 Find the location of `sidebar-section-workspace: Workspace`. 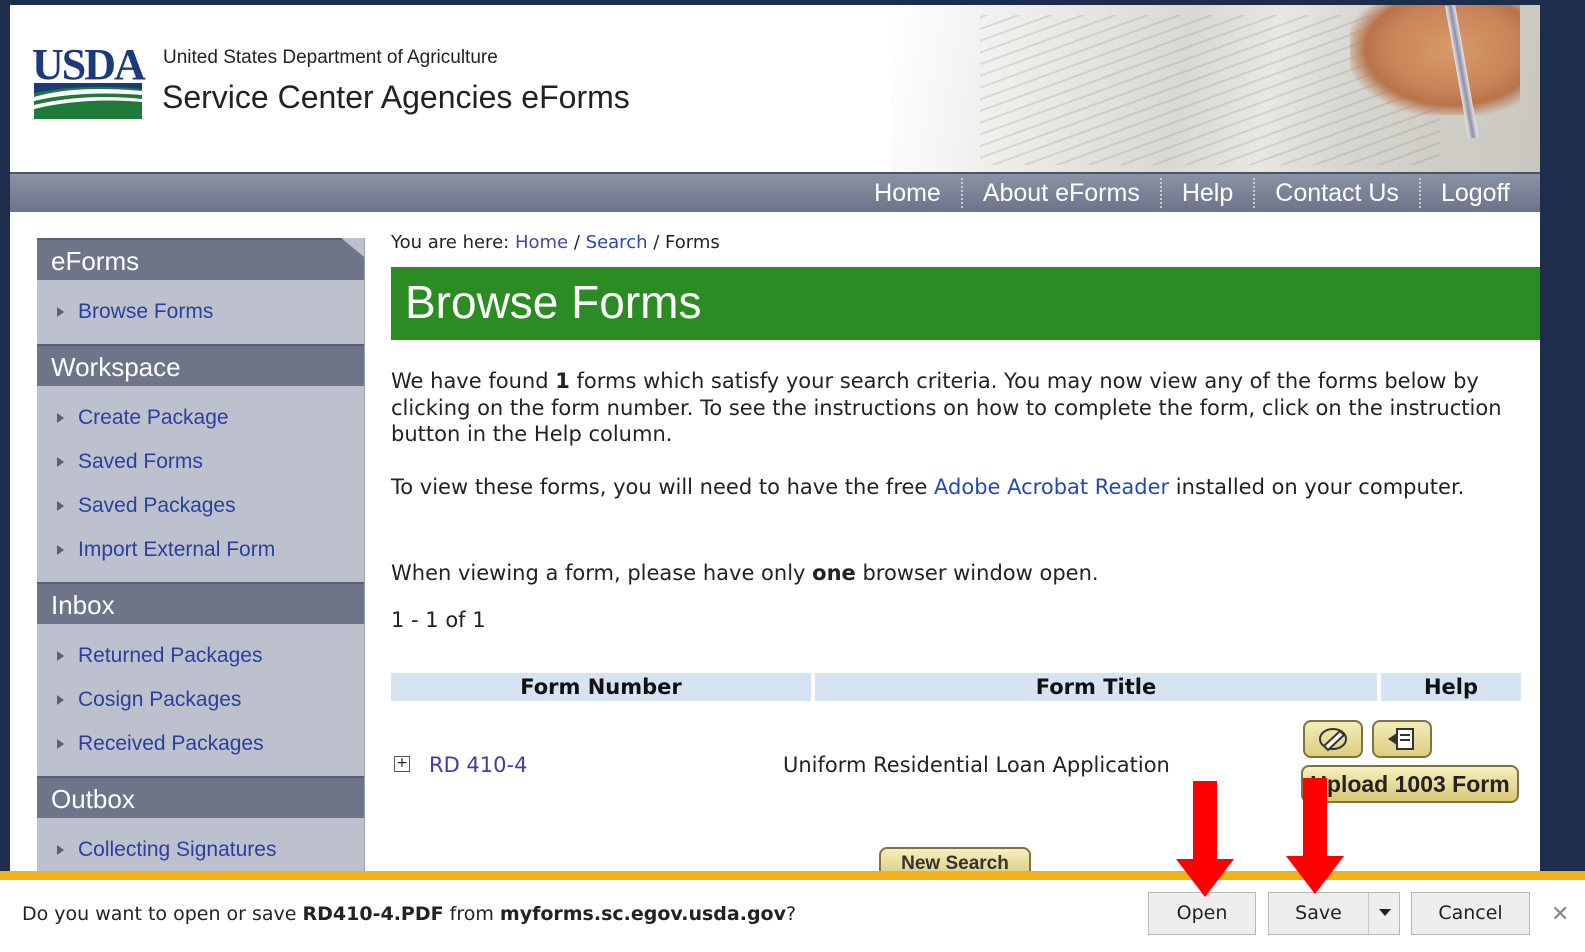

sidebar-section-workspace: Workspace is located at coordinates (200, 365).